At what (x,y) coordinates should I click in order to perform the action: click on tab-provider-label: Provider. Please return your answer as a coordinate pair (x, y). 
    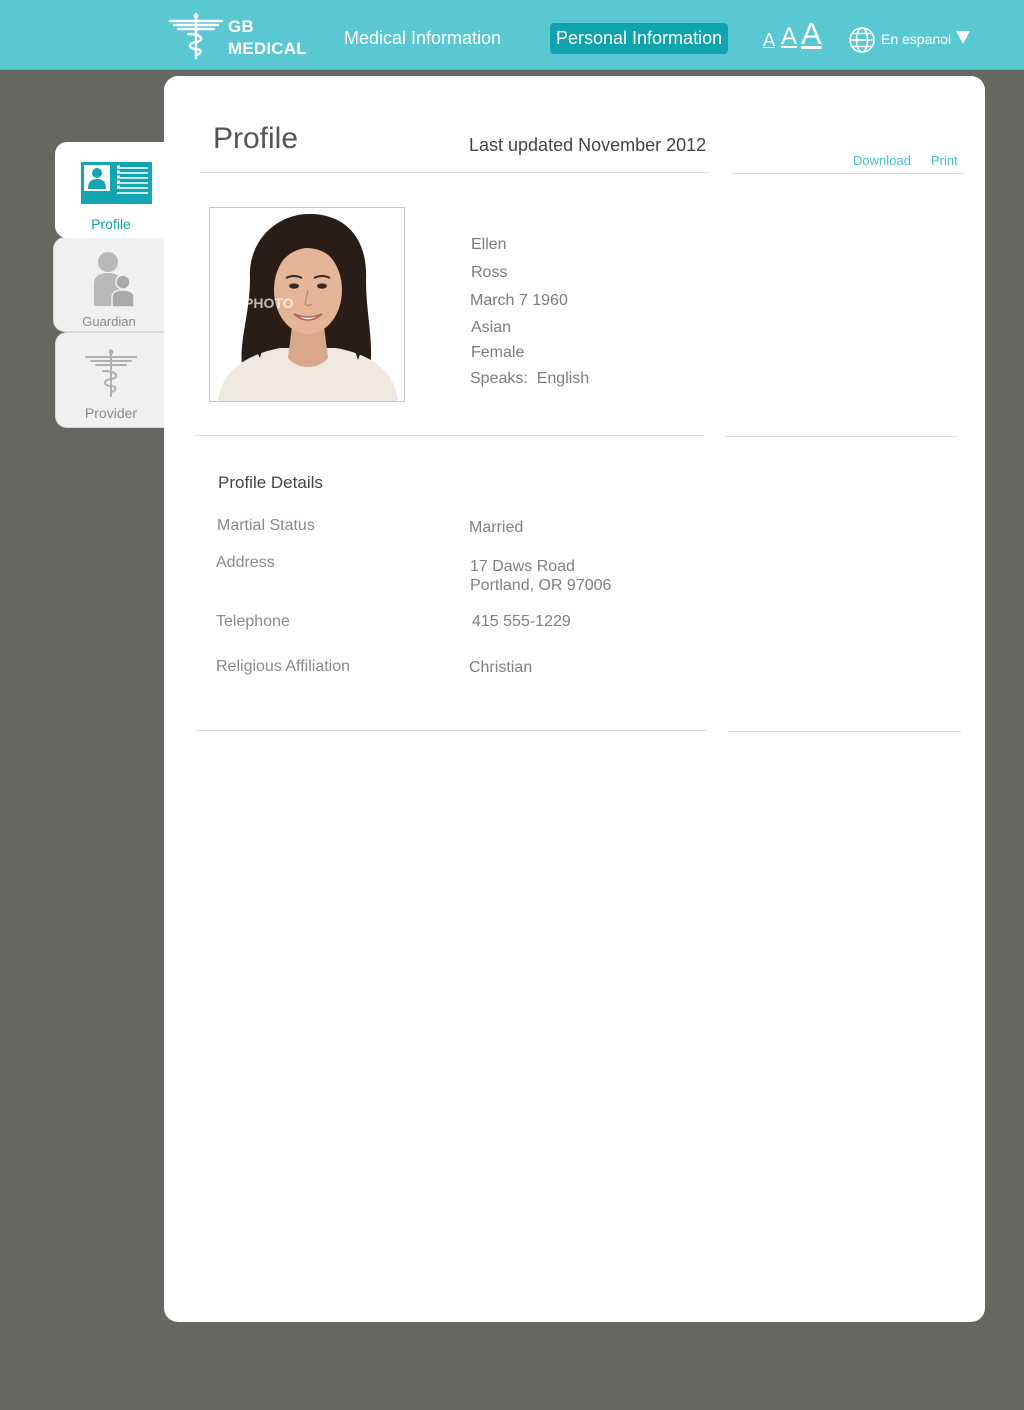
    Looking at the image, I should click on (111, 413).